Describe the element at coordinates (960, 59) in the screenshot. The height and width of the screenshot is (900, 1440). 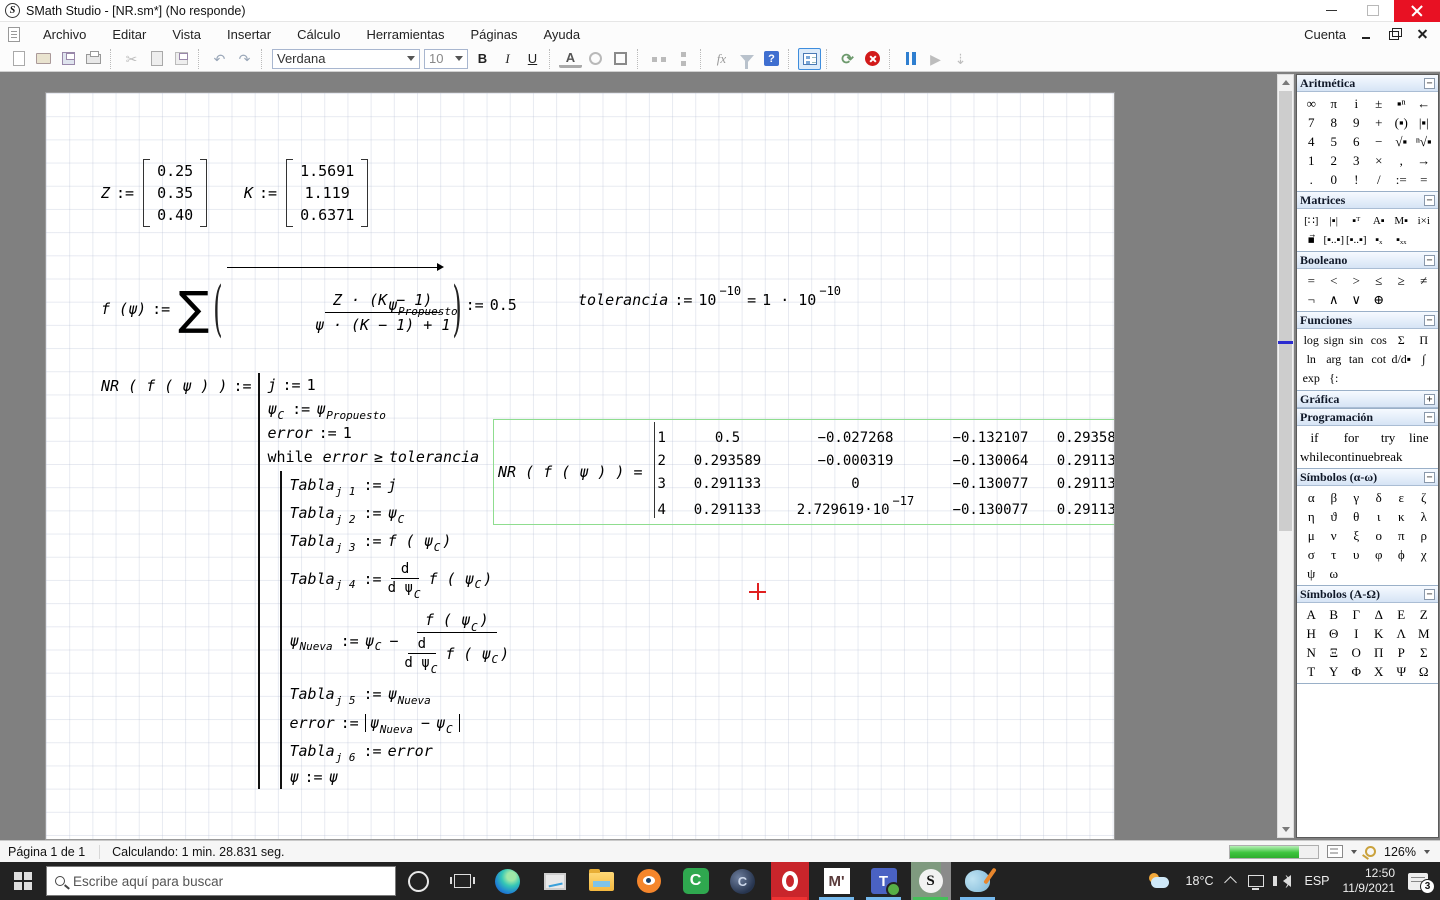
I see `step-button: ⇣` at that location.